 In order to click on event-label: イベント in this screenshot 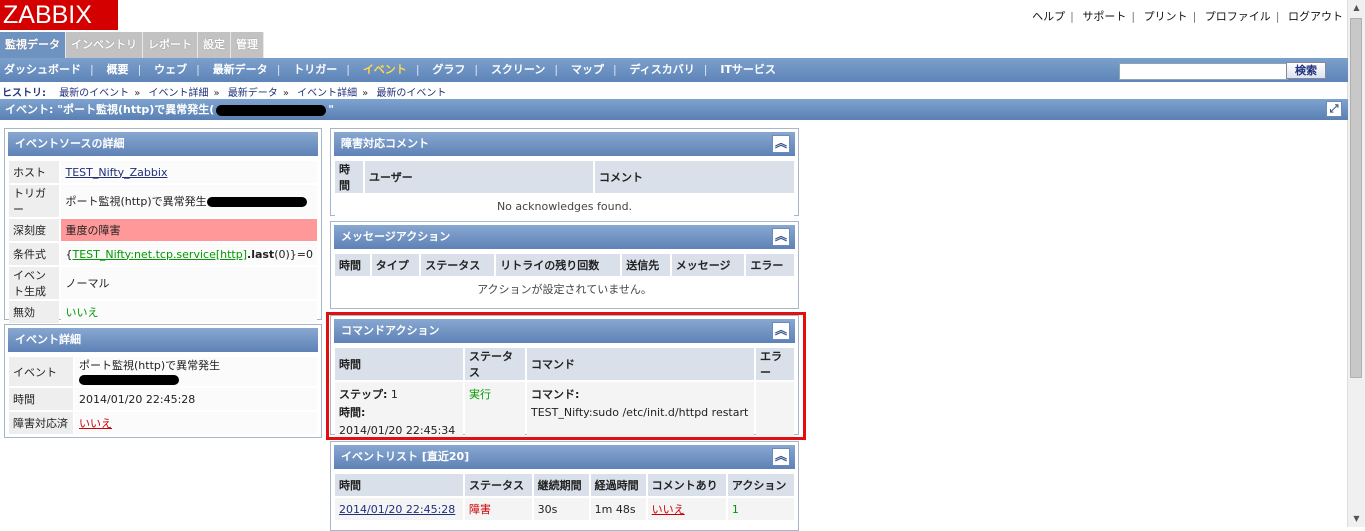, I will do `click(41, 371)`.